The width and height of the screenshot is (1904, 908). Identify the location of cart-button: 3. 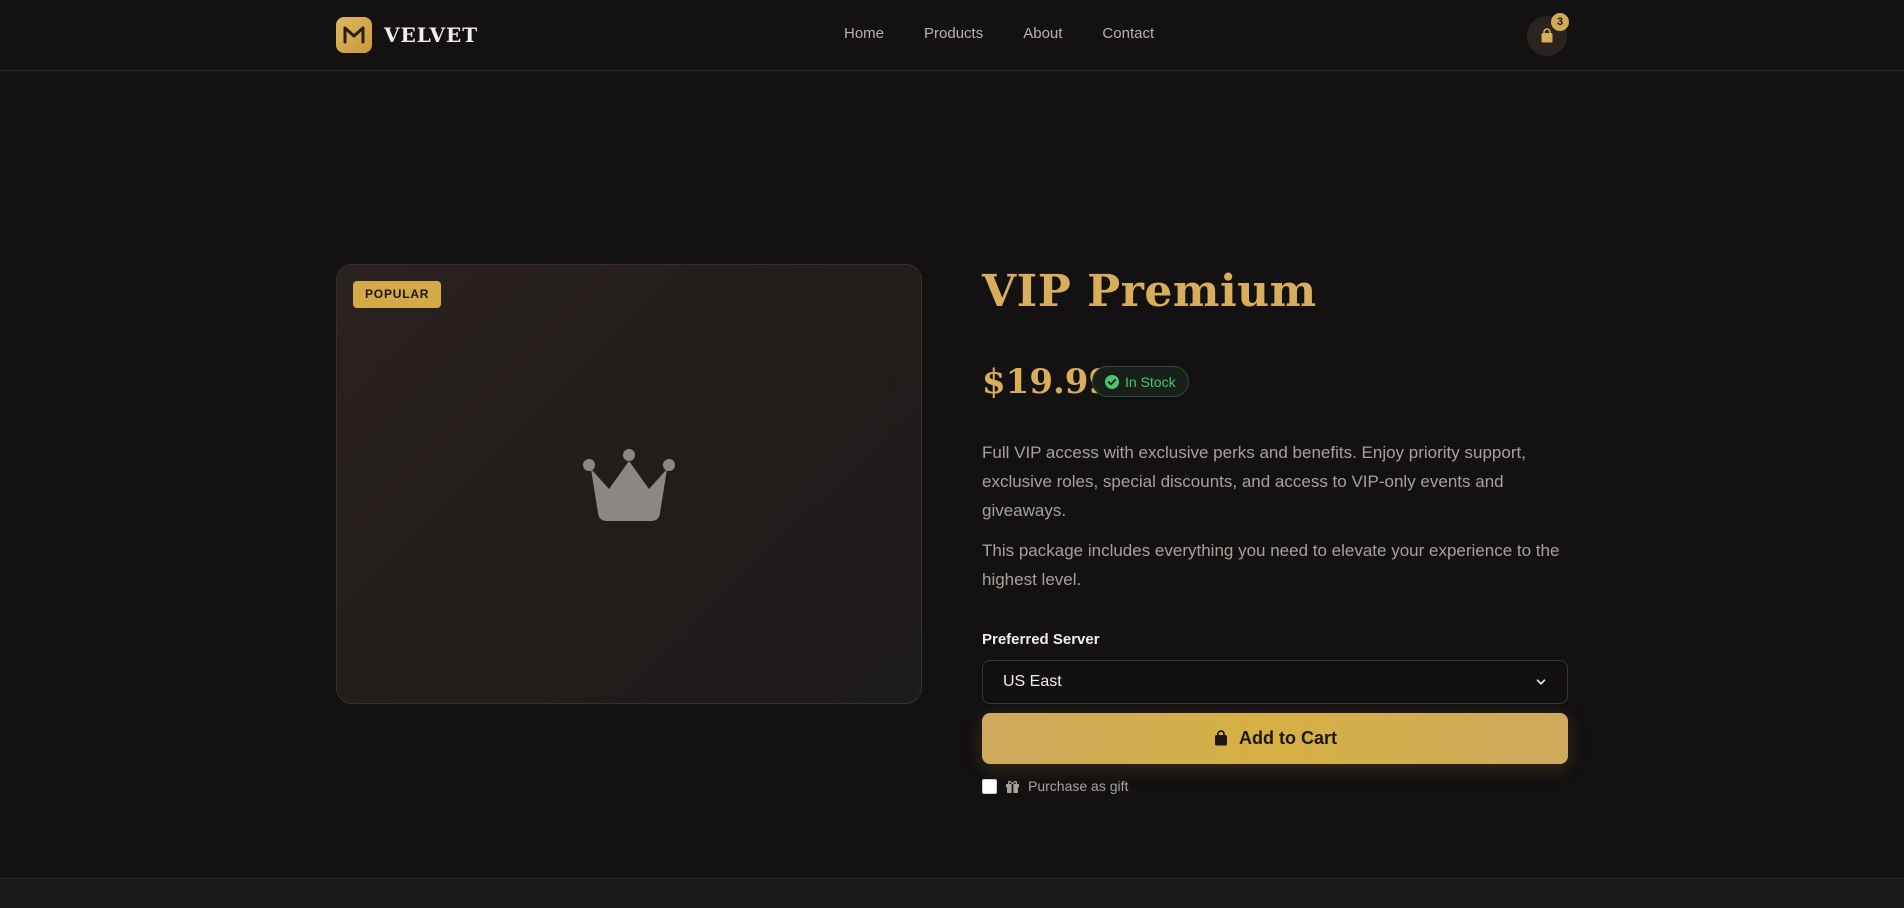
(1548, 34).